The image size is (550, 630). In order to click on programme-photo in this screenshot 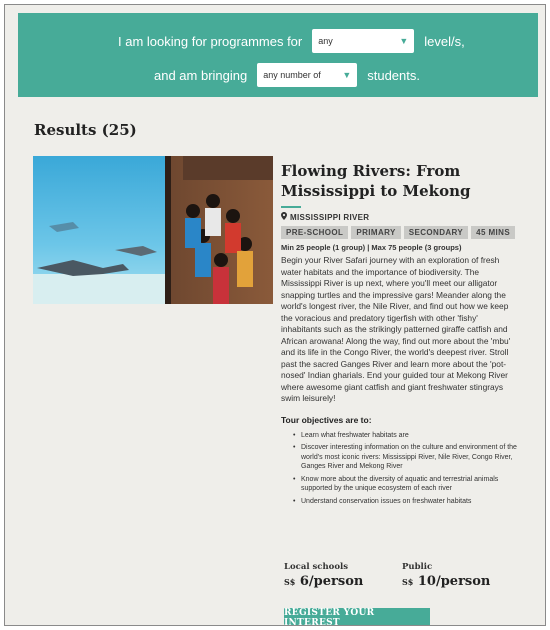, I will do `click(153, 230)`.